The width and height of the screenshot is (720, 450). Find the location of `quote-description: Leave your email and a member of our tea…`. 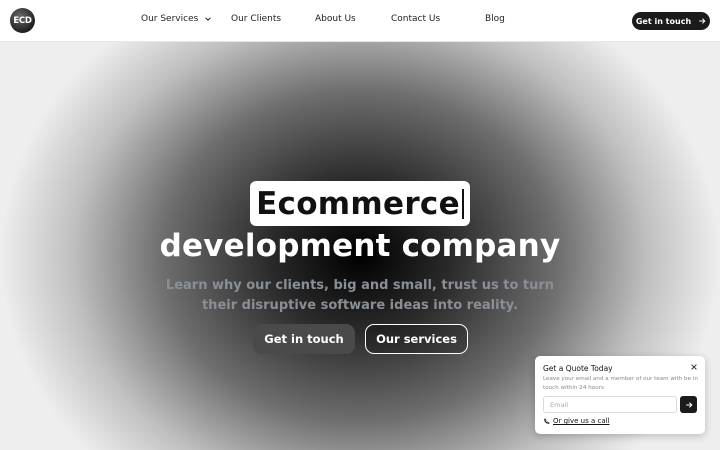

quote-description: Leave your email and a member of our tea… is located at coordinates (620, 383).